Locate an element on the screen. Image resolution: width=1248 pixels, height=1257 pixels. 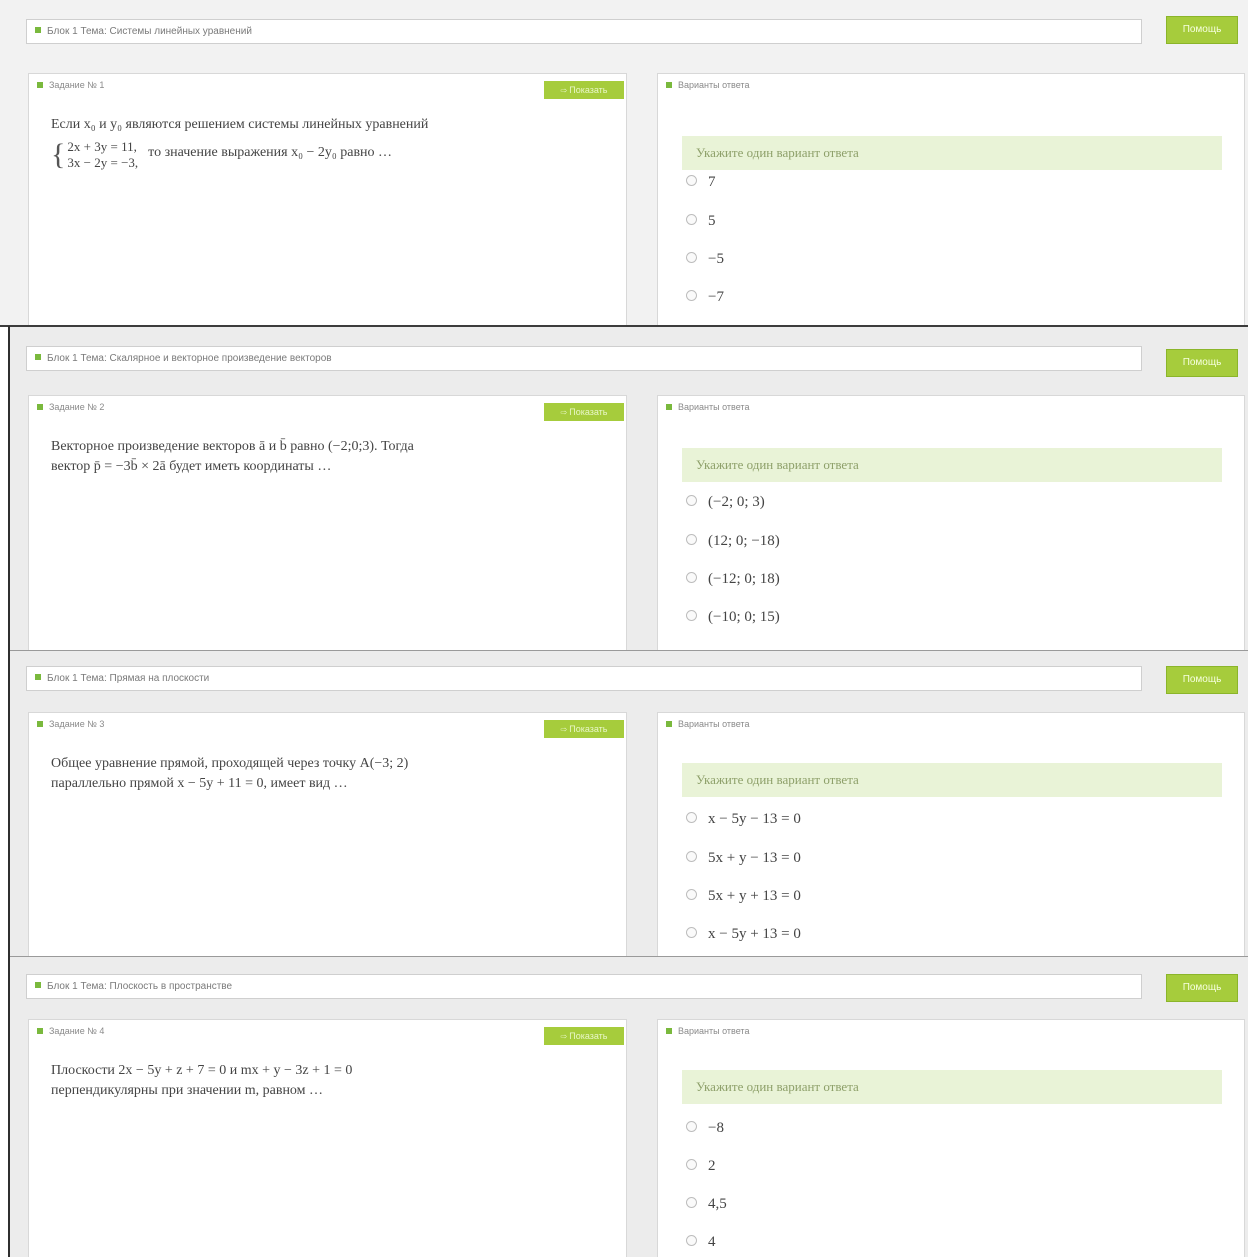
option-label: −5 is located at coordinates (716, 259).